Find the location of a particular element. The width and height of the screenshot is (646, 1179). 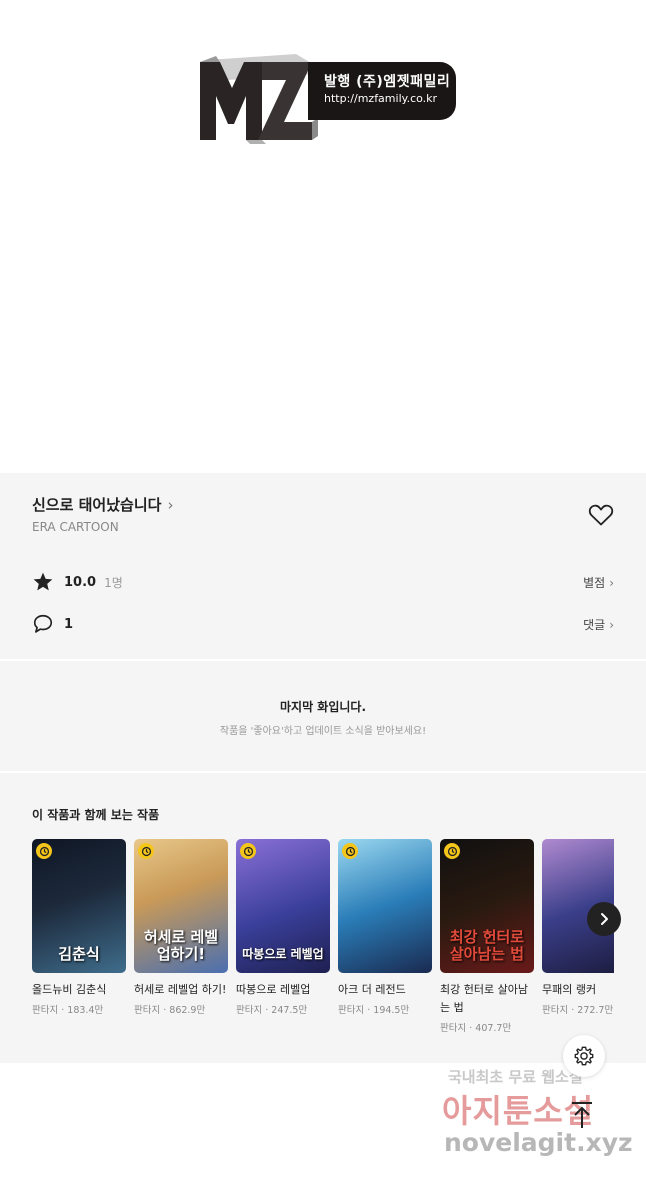

mz-logo-mark is located at coordinates (259, 99).